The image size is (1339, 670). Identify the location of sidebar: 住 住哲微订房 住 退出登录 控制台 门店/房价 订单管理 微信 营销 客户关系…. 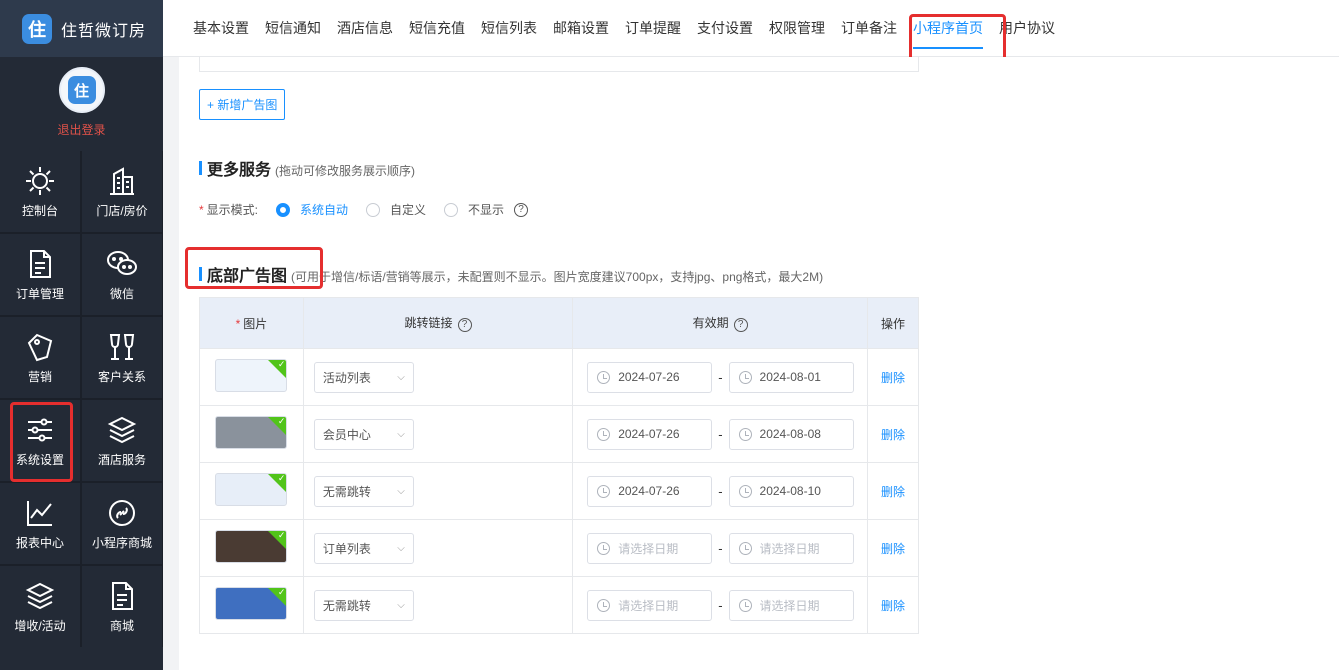
(81, 335).